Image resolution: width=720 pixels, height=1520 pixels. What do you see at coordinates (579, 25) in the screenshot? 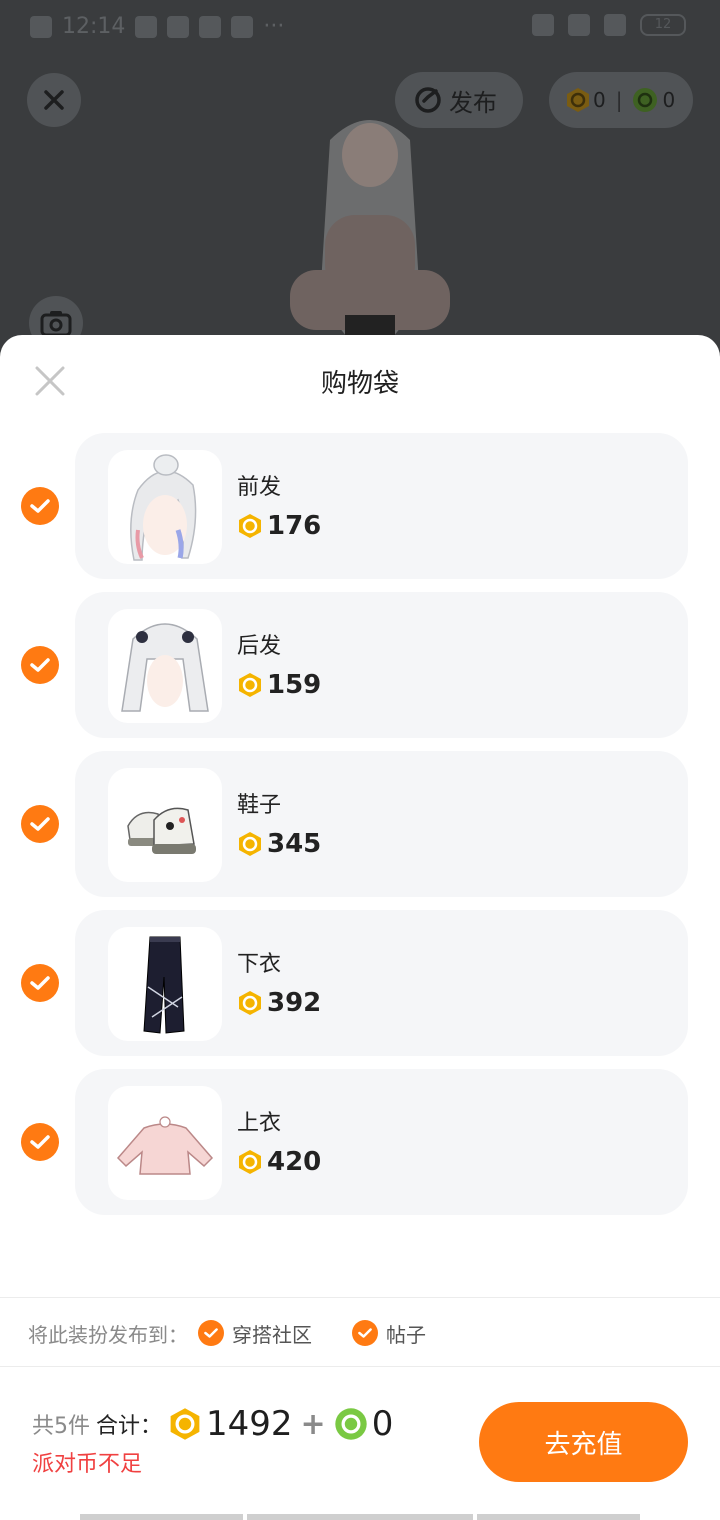
I see `vibrate-icon` at bounding box center [579, 25].